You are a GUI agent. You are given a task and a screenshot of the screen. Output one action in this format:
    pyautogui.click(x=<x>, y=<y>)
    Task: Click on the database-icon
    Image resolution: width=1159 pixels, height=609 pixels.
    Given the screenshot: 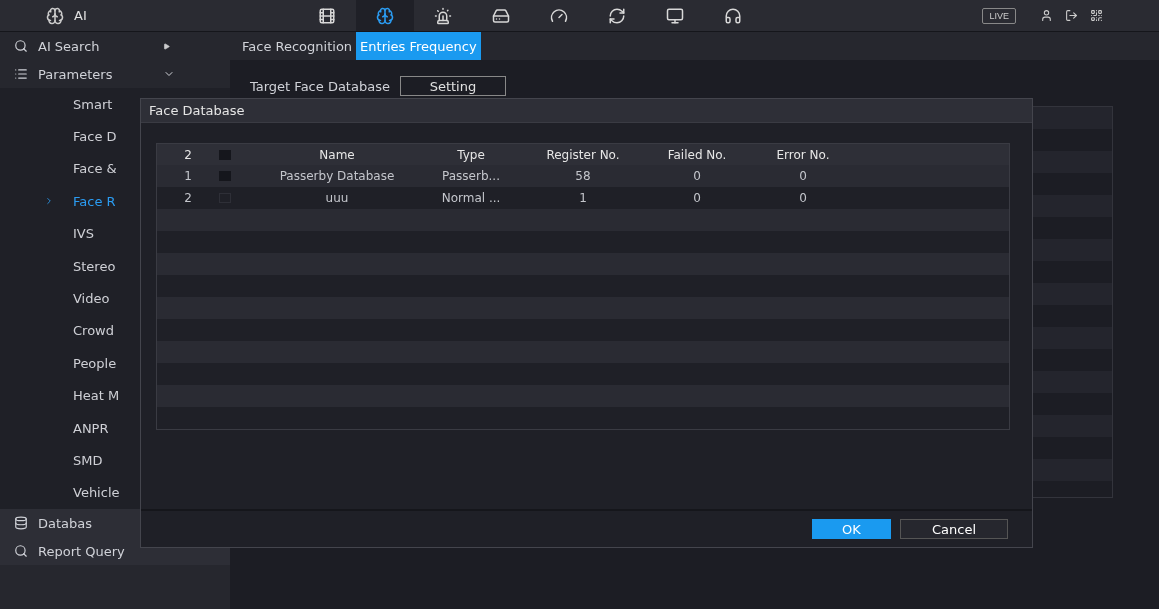 What is the action you would take?
    pyautogui.click(x=21, y=523)
    